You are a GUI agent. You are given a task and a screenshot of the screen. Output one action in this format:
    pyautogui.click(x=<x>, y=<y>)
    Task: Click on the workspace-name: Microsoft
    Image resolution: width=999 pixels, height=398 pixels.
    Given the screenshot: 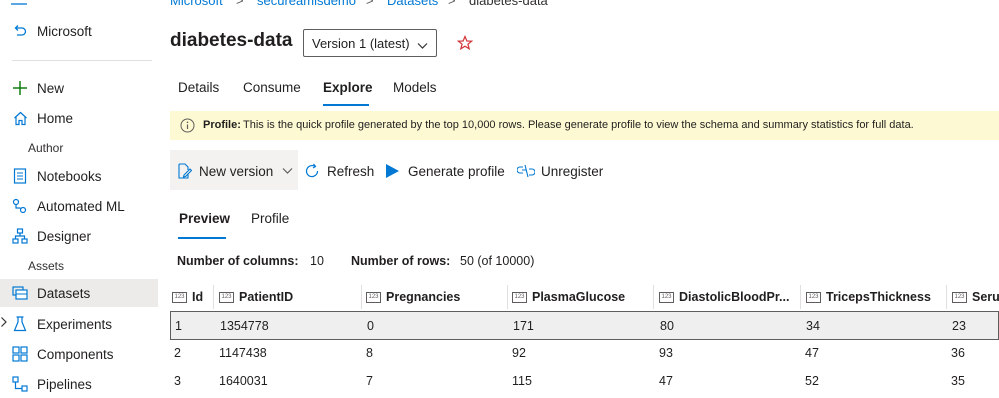 What is the action you would take?
    pyautogui.click(x=64, y=31)
    